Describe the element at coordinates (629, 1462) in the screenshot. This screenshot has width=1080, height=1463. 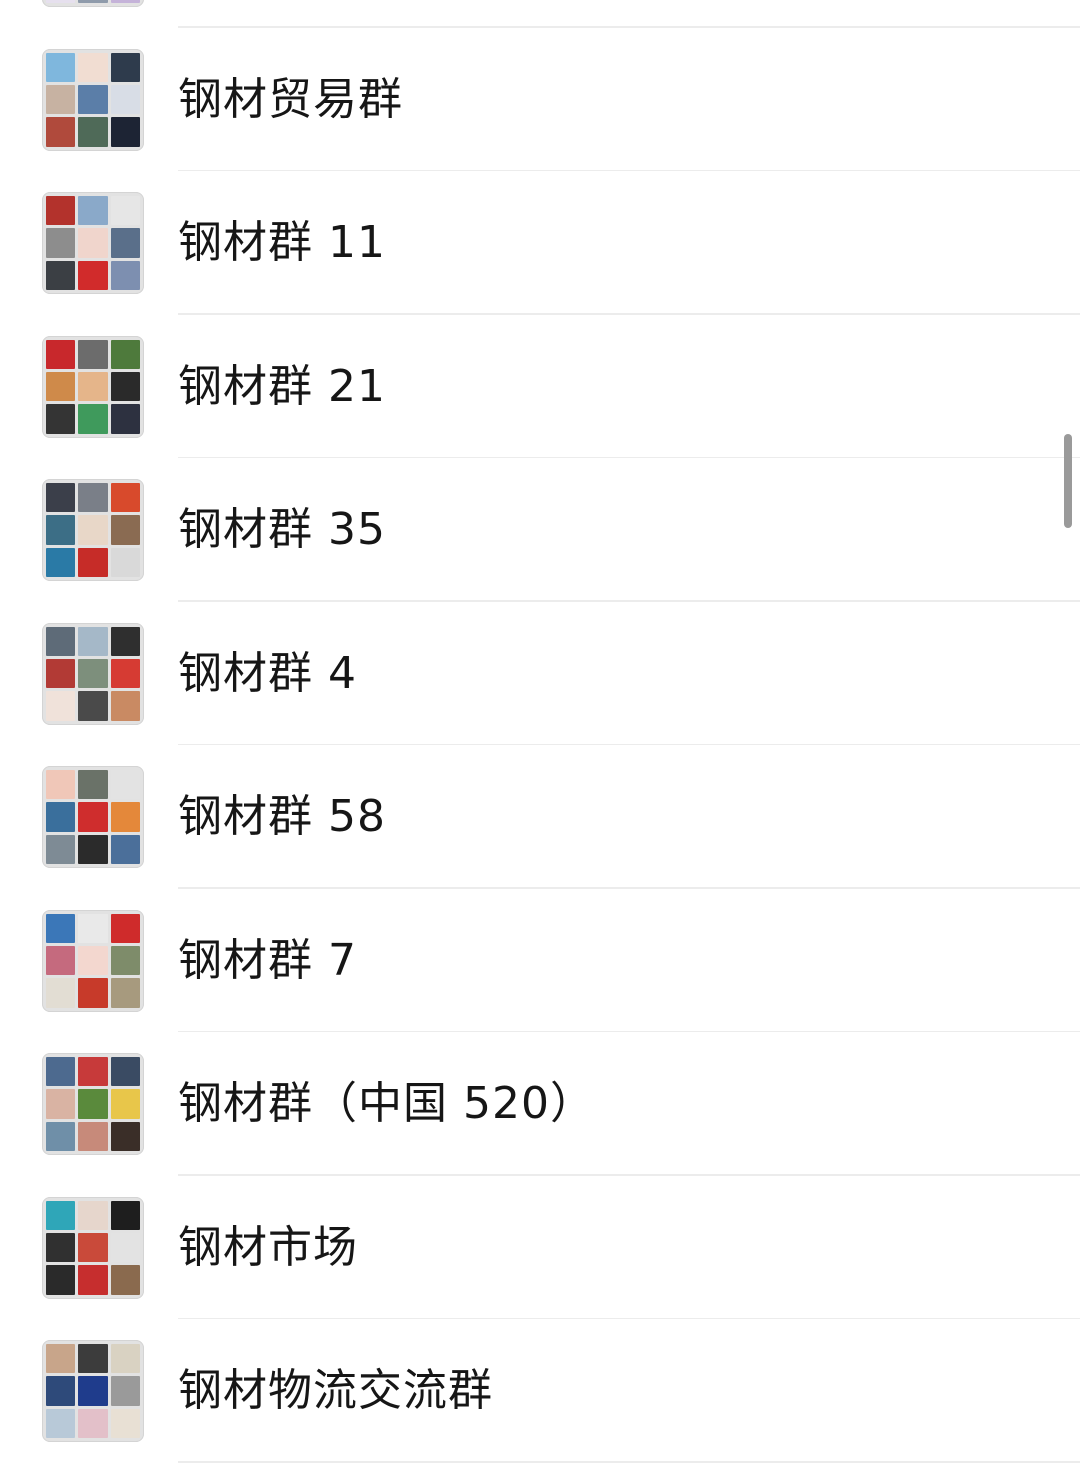
I see `row-divider` at that location.